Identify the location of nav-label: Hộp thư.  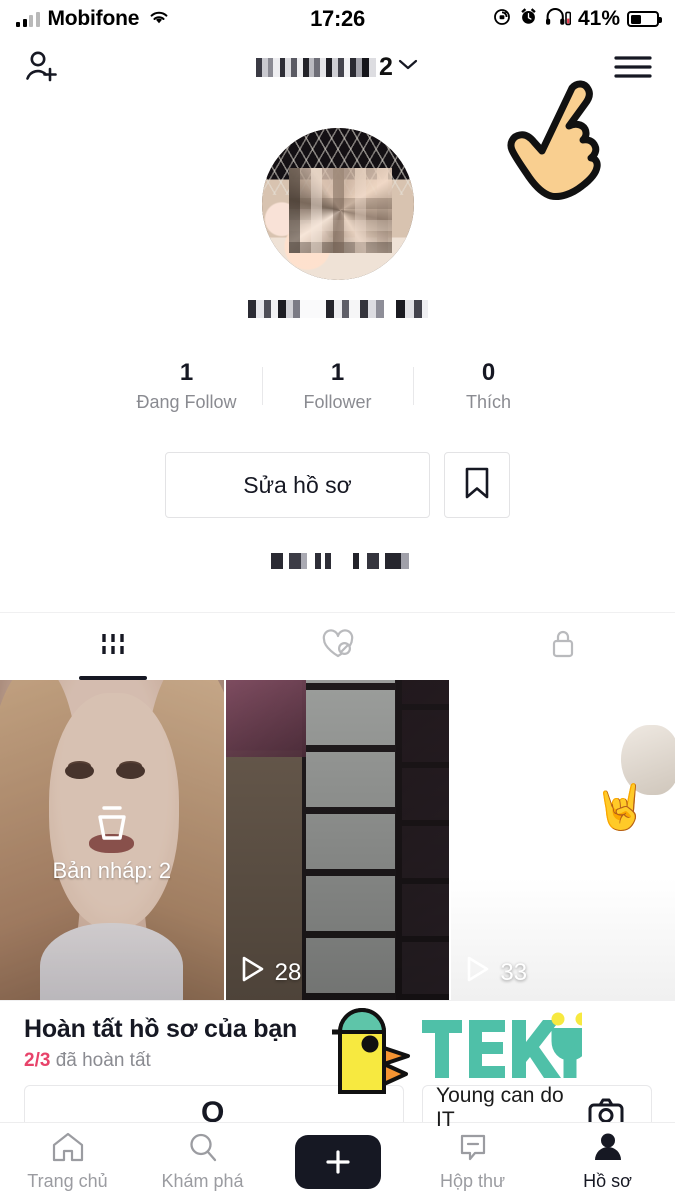
(472, 1181).